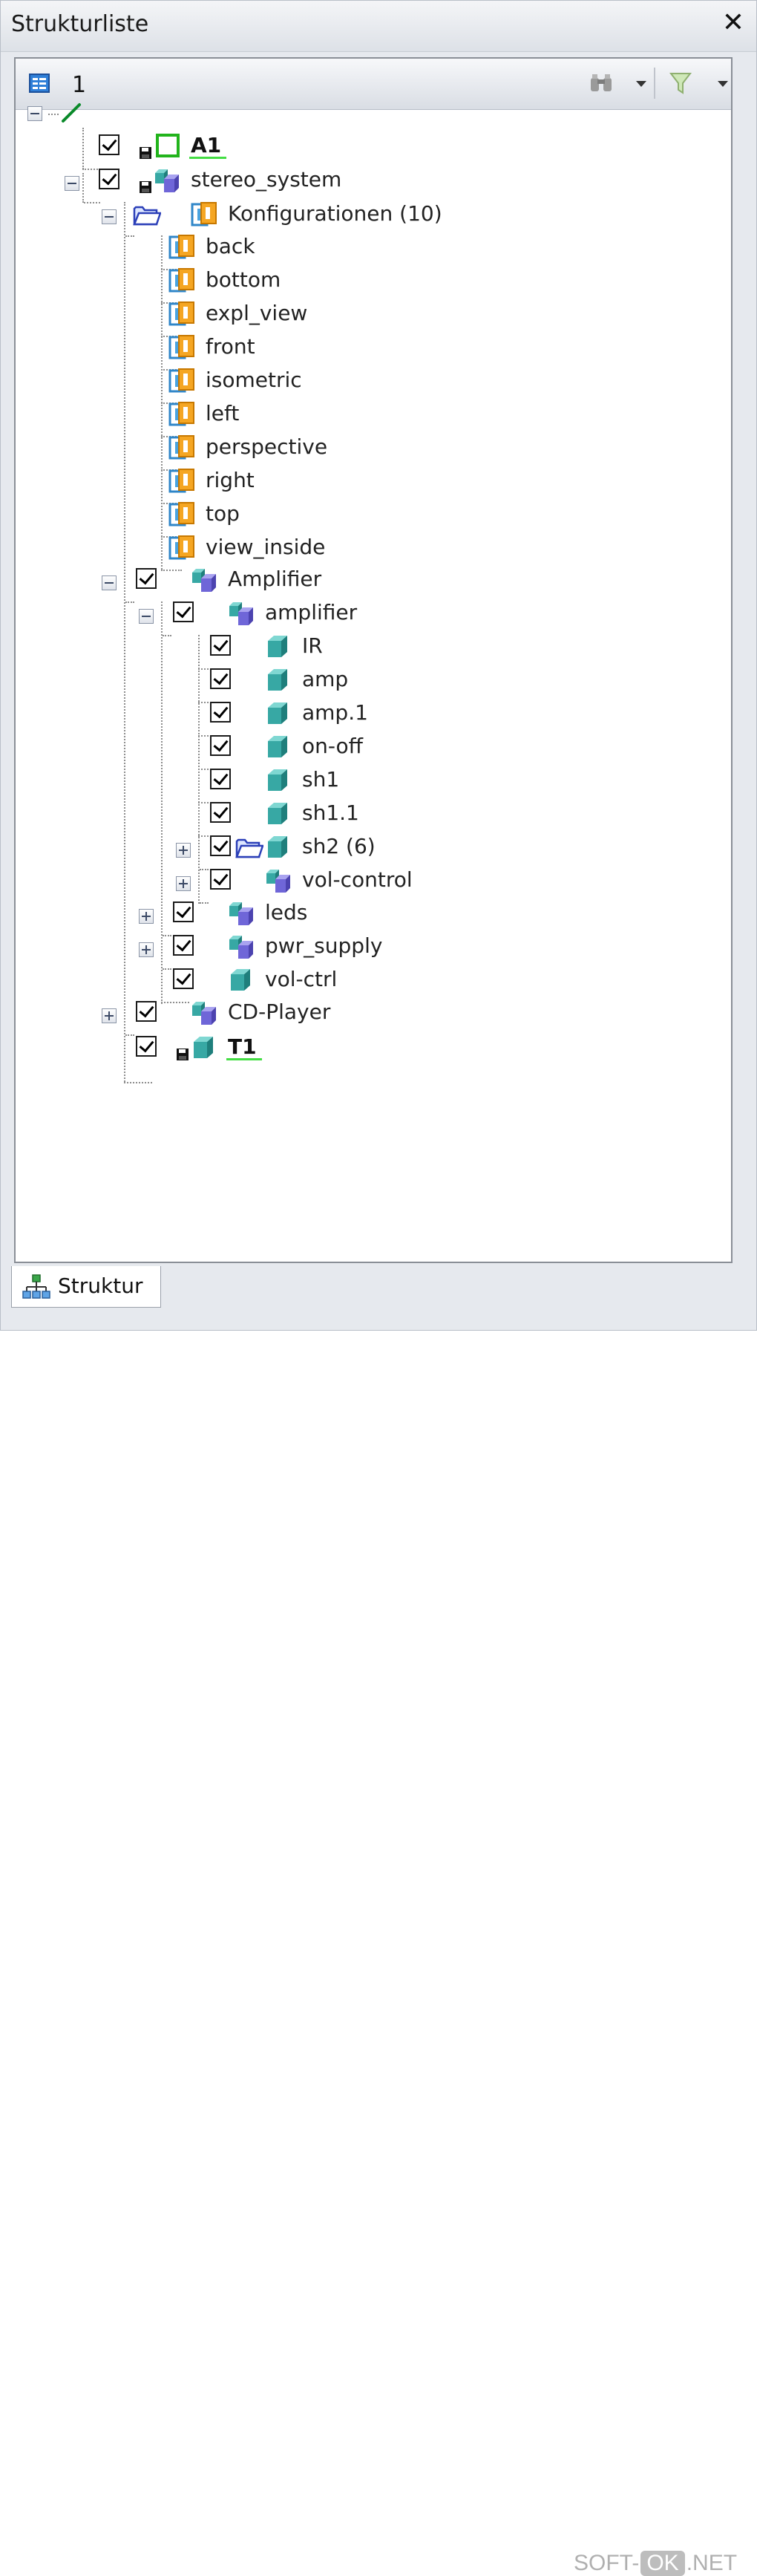  Describe the element at coordinates (301, 979) in the screenshot. I see `tree-node-label-vol-ctrl: vol-ctrl` at that location.